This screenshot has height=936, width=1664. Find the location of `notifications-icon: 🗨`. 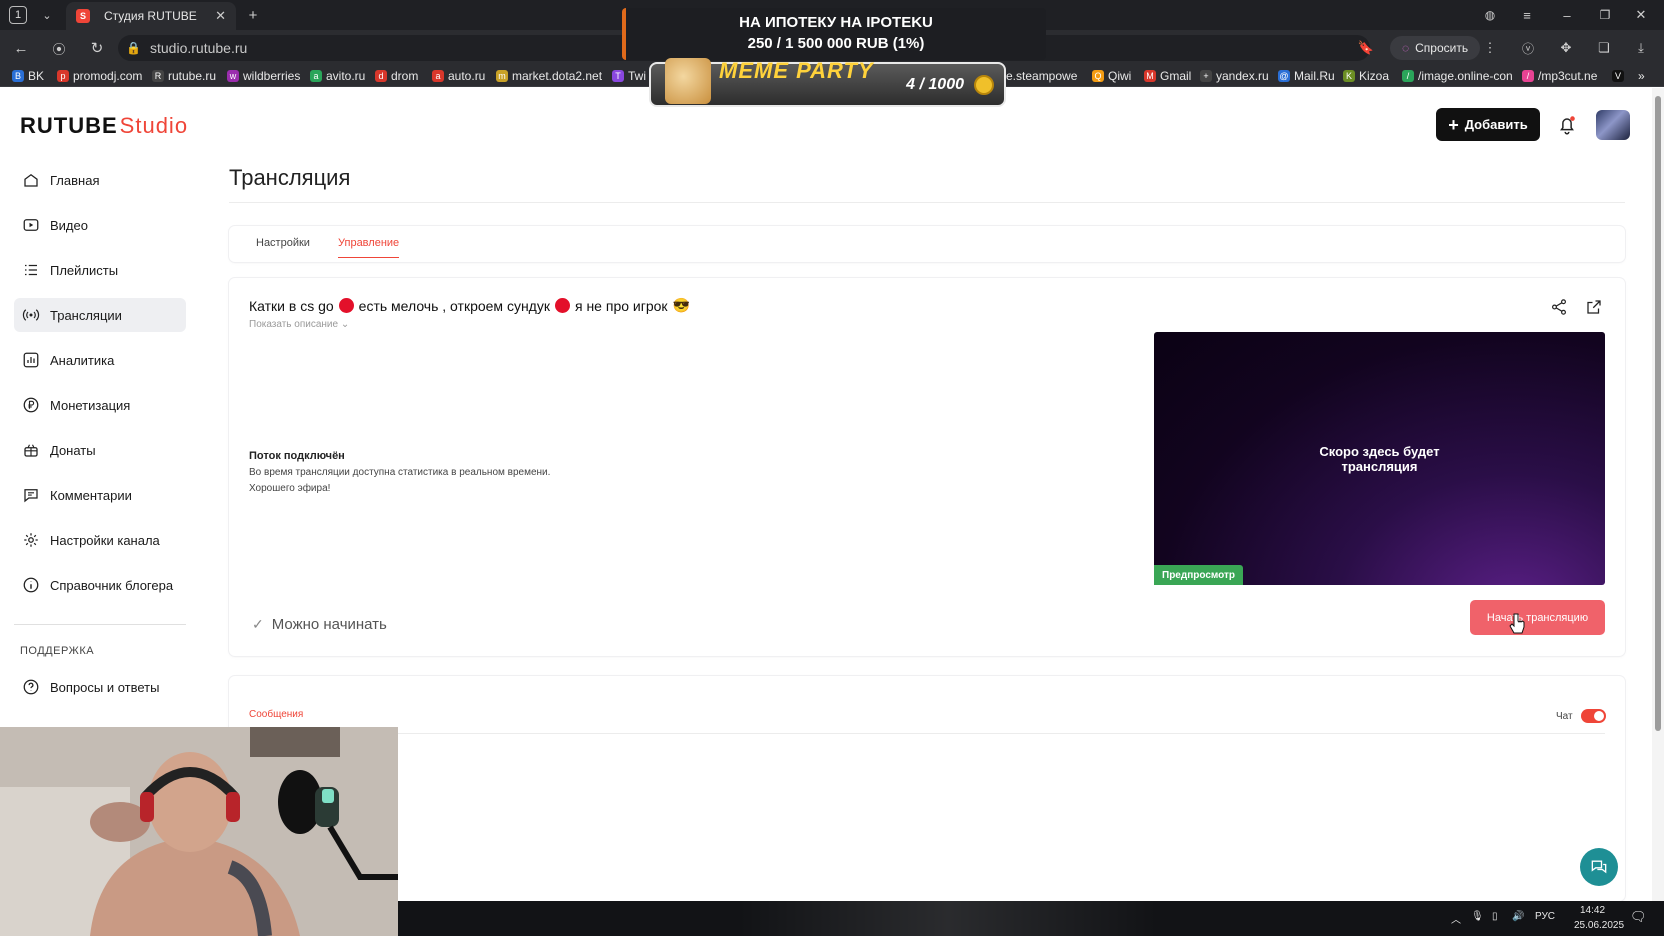

notifications-icon: 🗨 is located at coordinates (1638, 917).